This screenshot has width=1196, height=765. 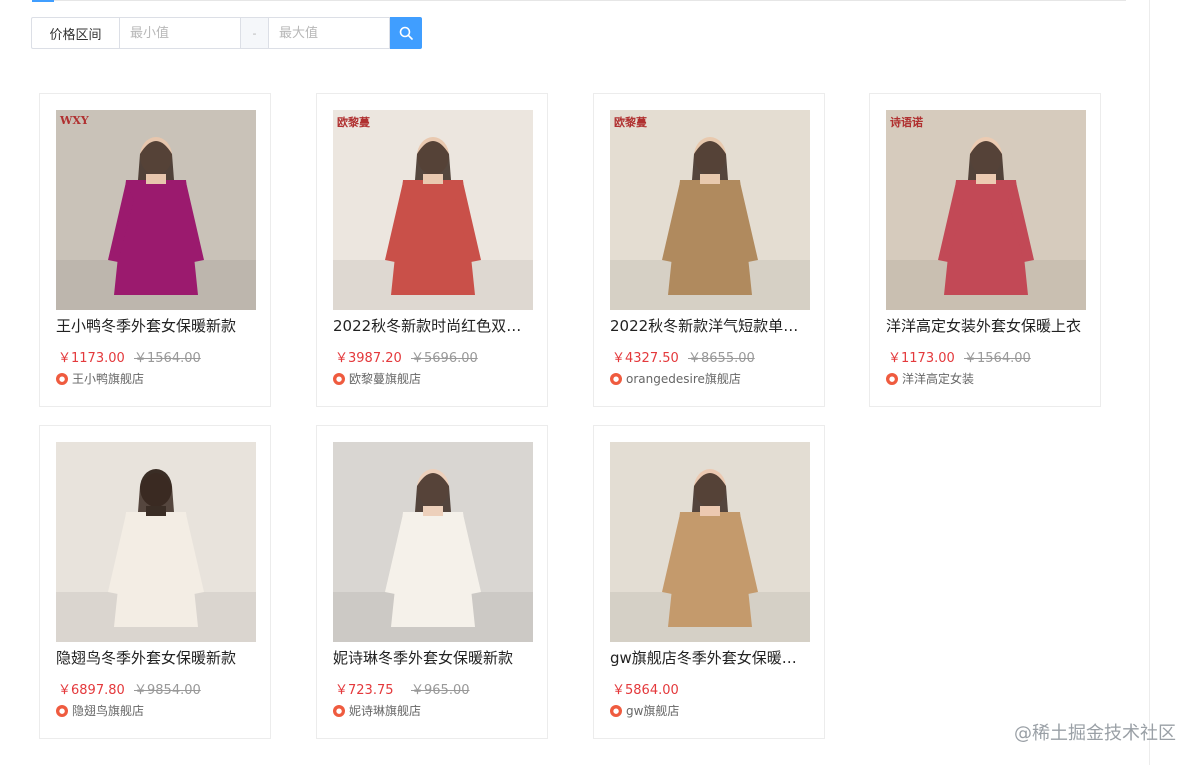 What do you see at coordinates (1095, 733) in the screenshot?
I see `watermark: @稀土掘金技术社区` at bounding box center [1095, 733].